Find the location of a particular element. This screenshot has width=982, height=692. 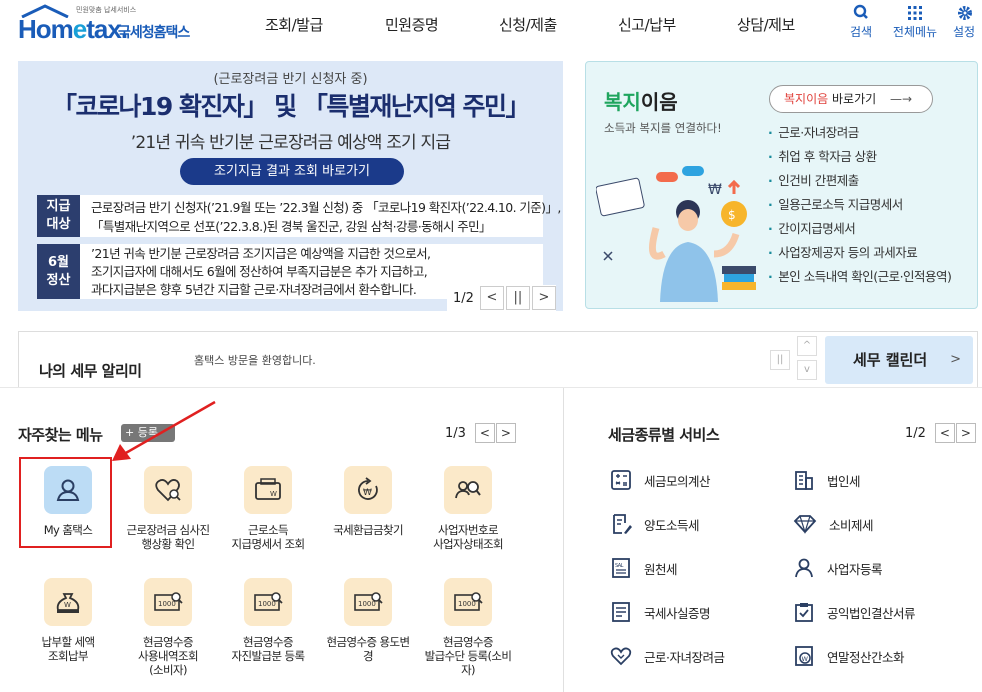

service-consumption-tax: 소비제세 is located at coordinates (833, 524).